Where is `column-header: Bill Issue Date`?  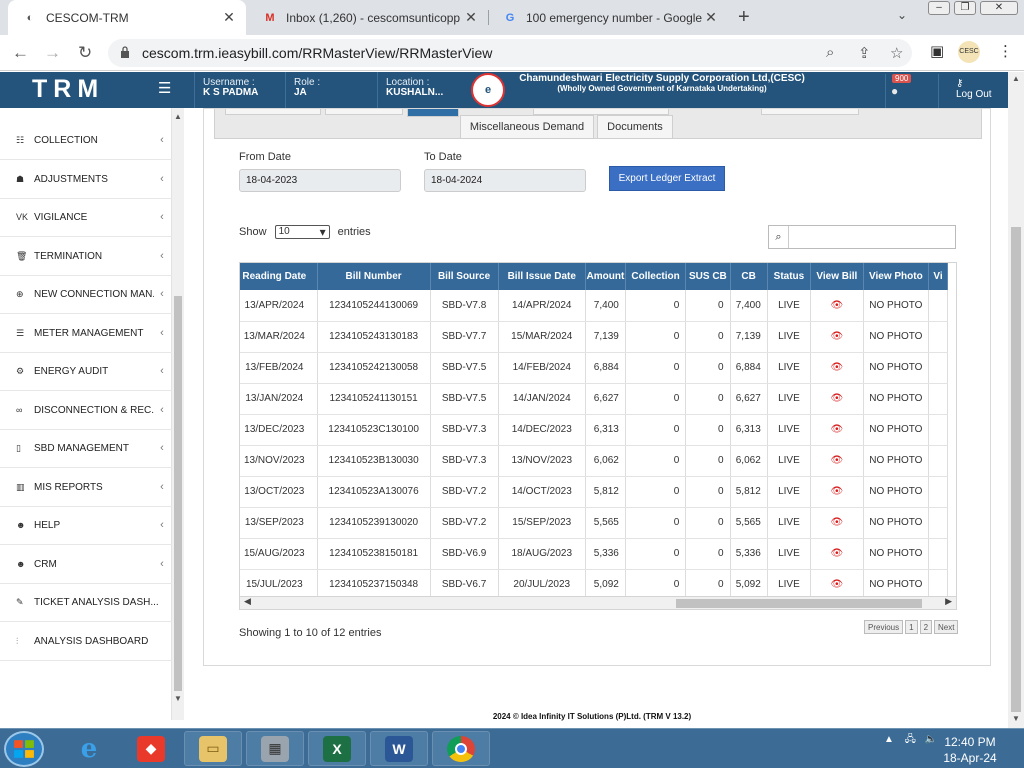 column-header: Bill Issue Date is located at coordinates (542, 276).